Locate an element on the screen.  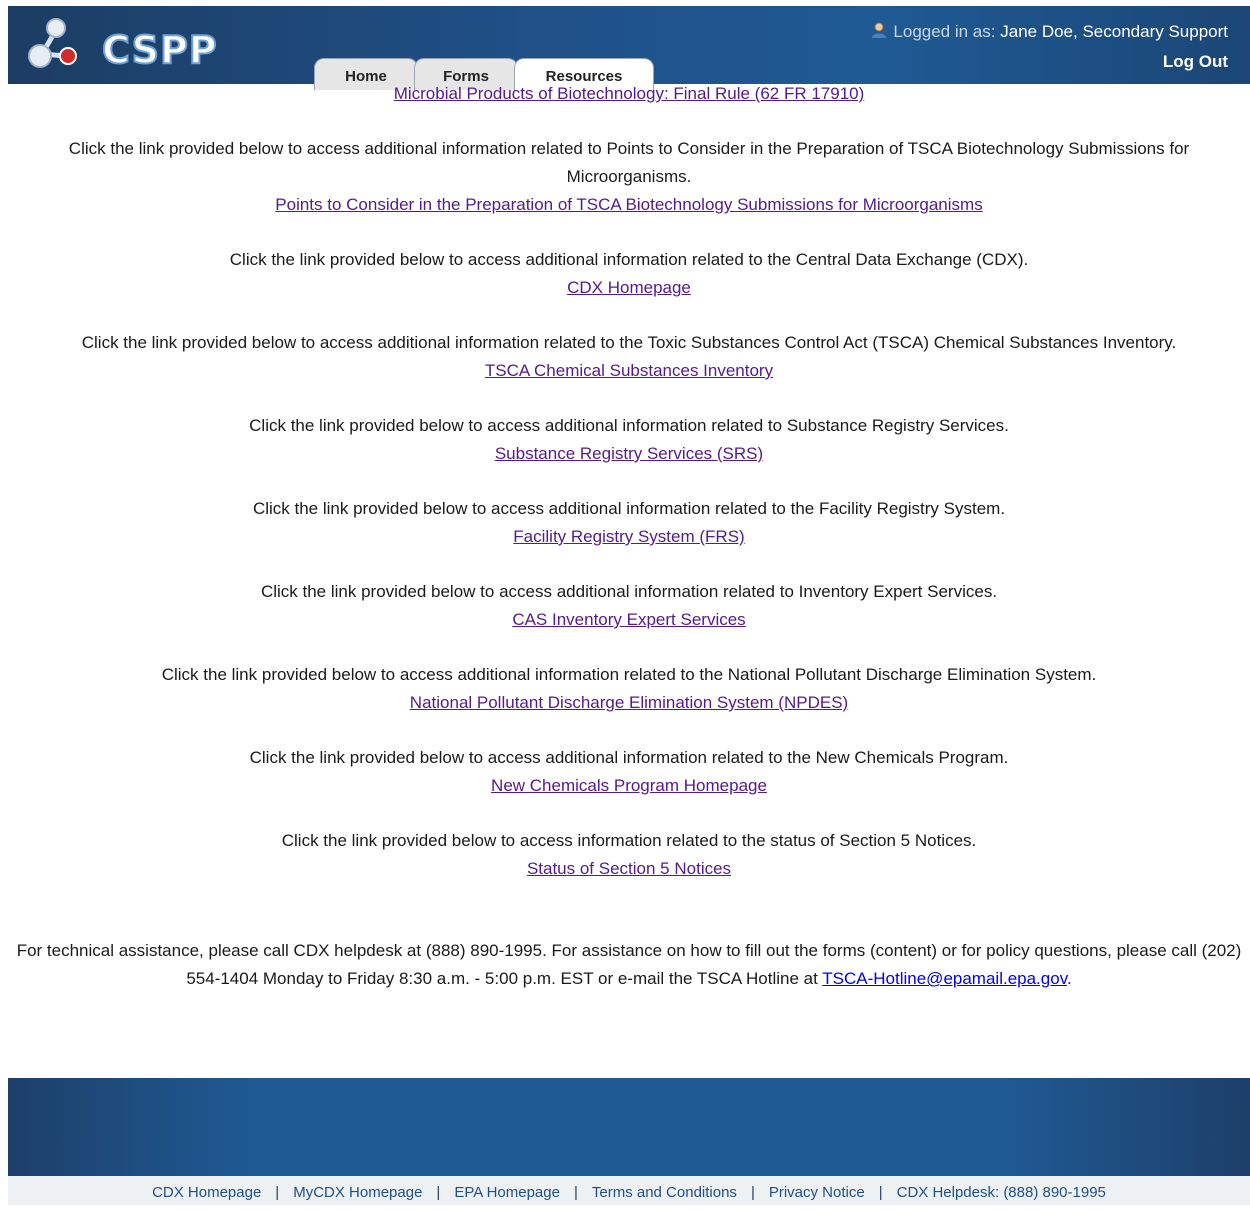
cspp-logo: CSPP is located at coordinates (122, 44).